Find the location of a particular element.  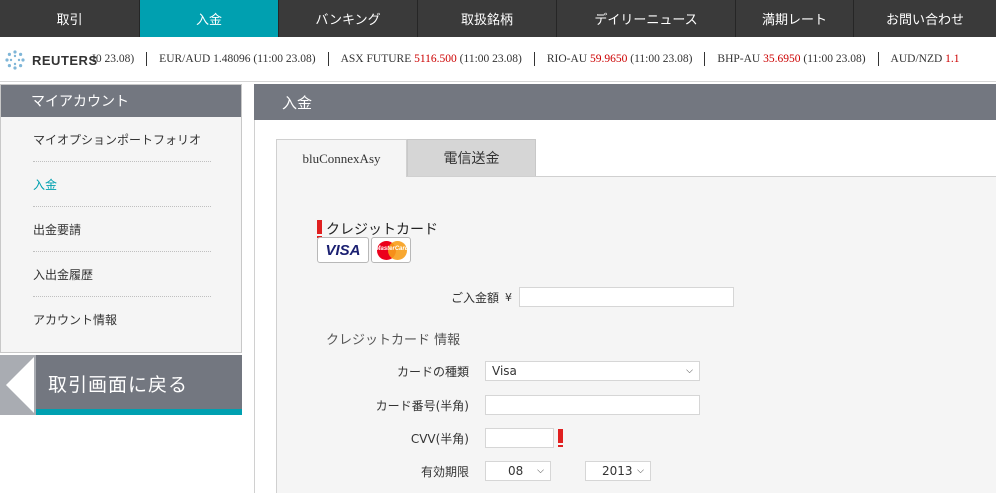

ticker-item: ASX FUTURE 5116.500 (11:00 23.08) is located at coordinates (432, 59).